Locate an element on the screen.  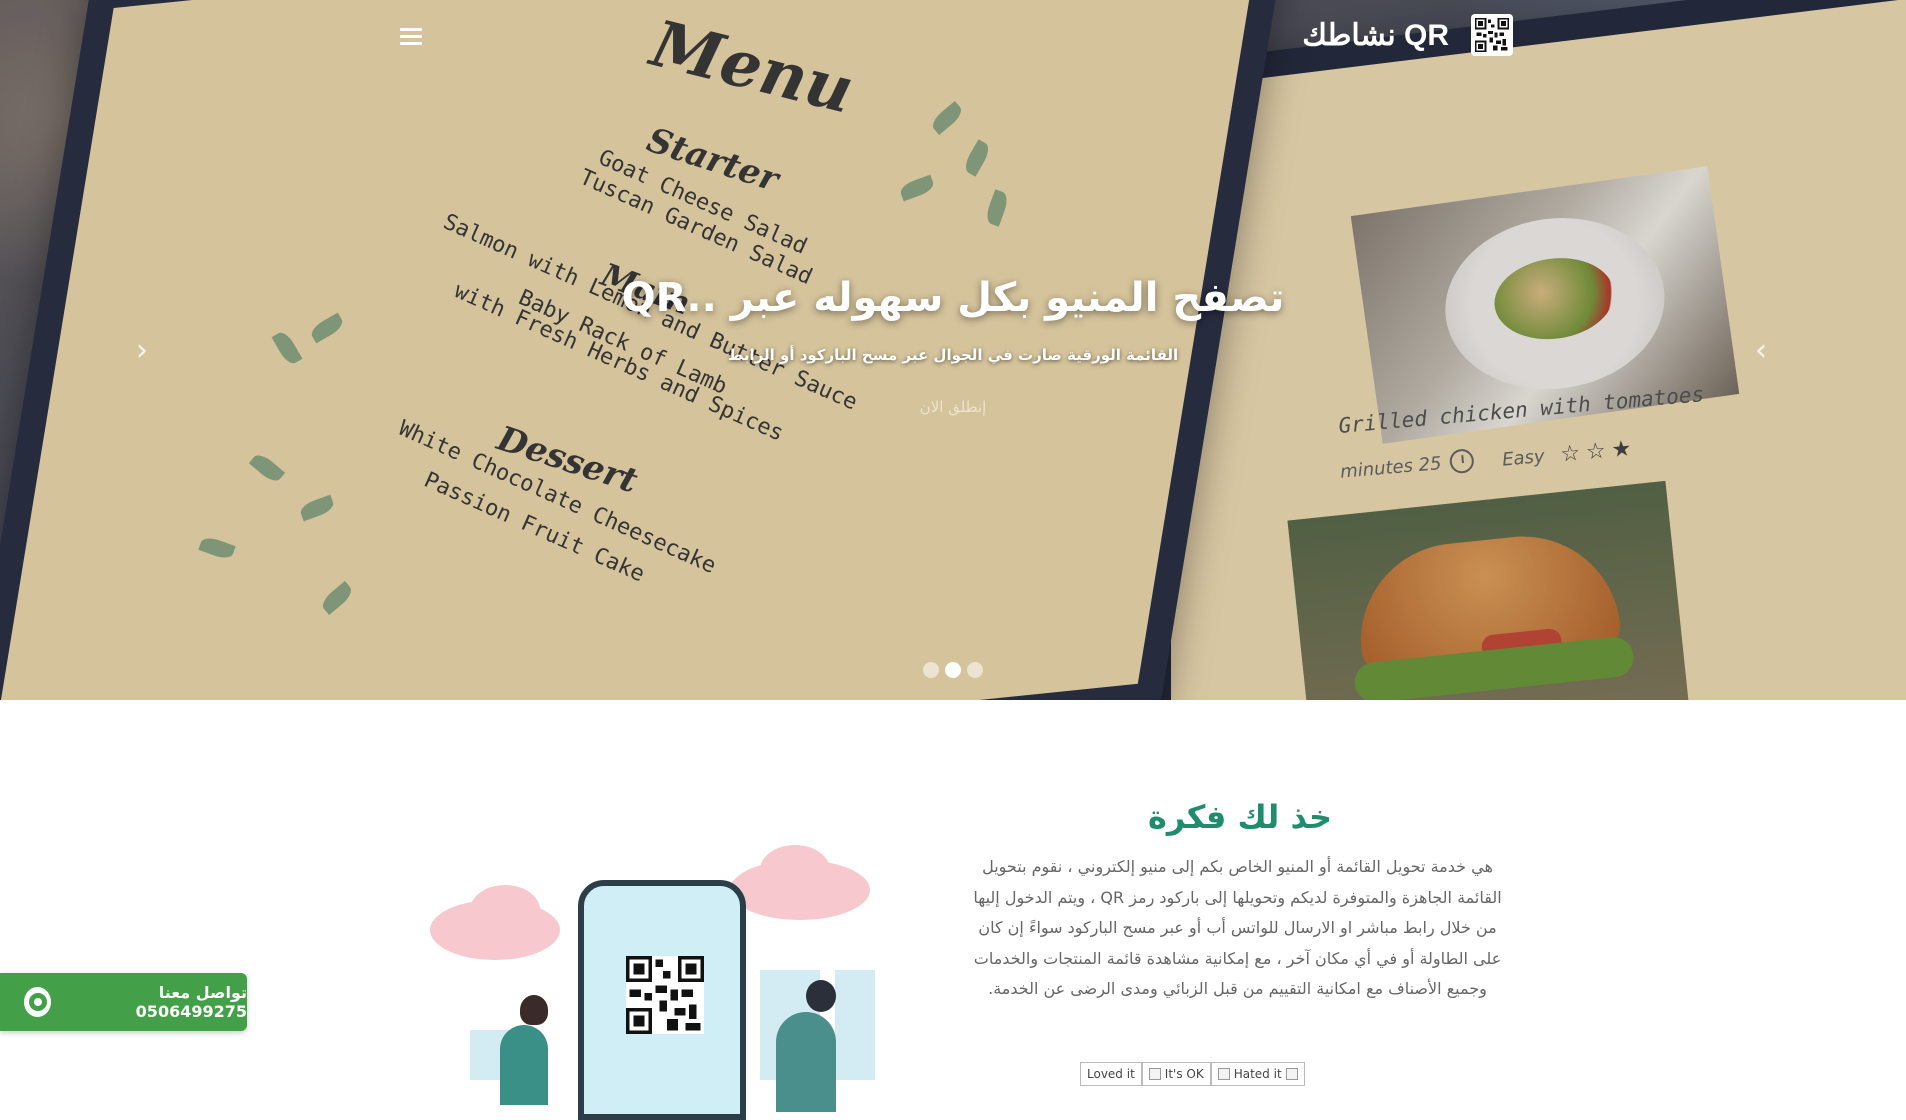
phone-illustration is located at coordinates (662, 1000).